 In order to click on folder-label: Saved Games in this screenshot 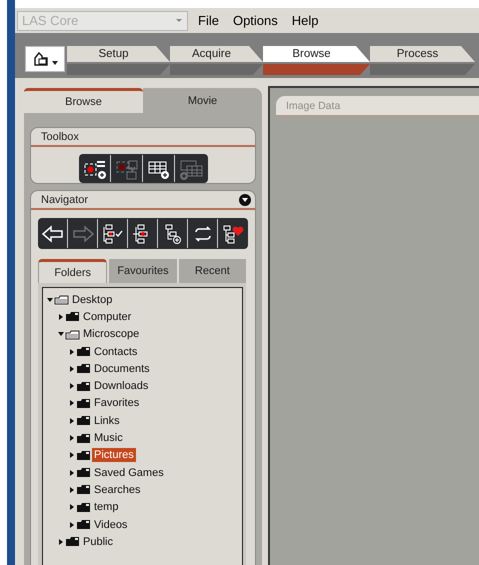, I will do `click(129, 473)`.